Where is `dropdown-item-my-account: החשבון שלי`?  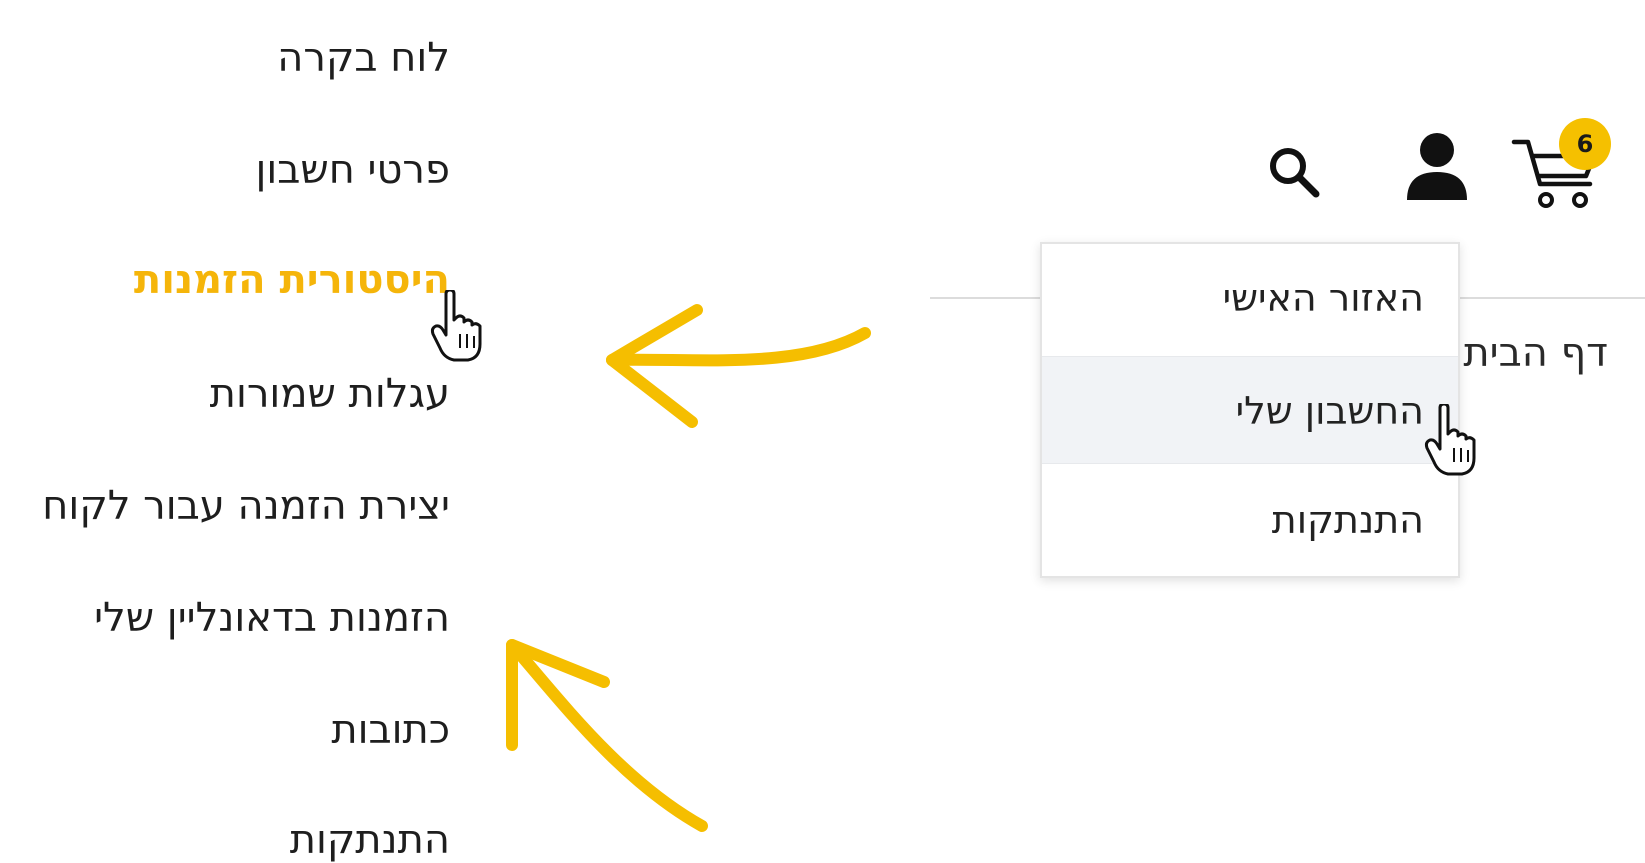 dropdown-item-my-account: החשבון שלי is located at coordinates (1250, 410).